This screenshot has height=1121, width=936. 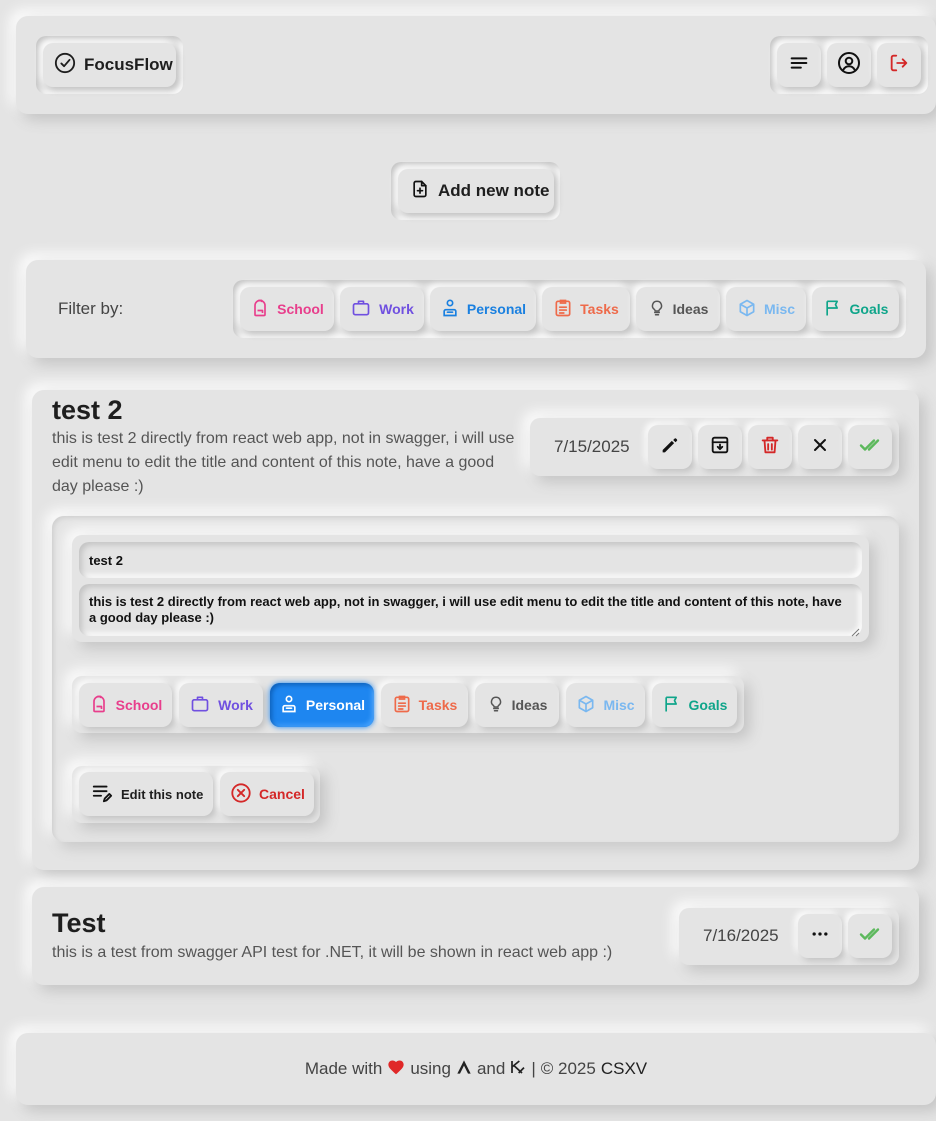 I want to click on home-logo-button: FocusFlow, so click(x=109, y=65).